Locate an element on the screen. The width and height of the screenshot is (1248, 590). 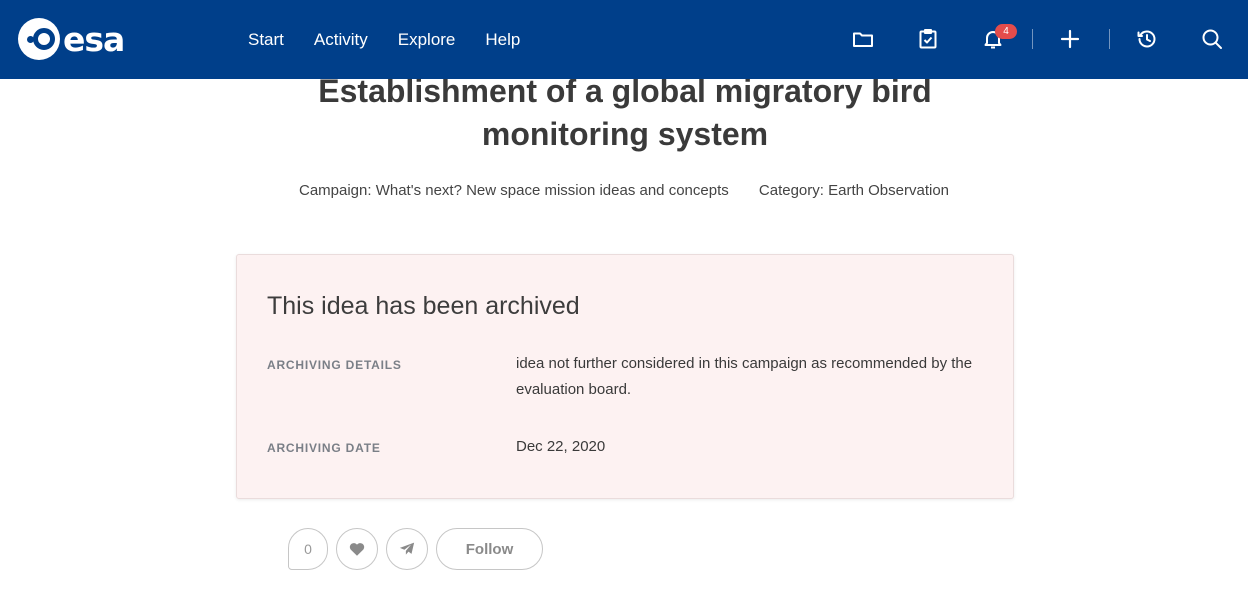
heart-icon is located at coordinates (357, 549).